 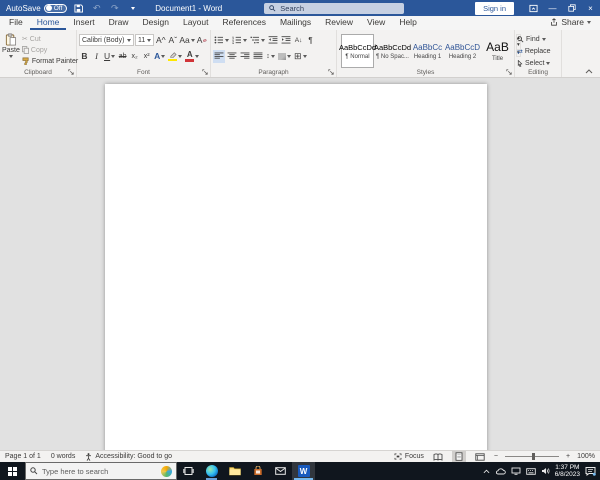 What do you see at coordinates (570, 23) in the screenshot?
I see `share-button: Share` at bounding box center [570, 23].